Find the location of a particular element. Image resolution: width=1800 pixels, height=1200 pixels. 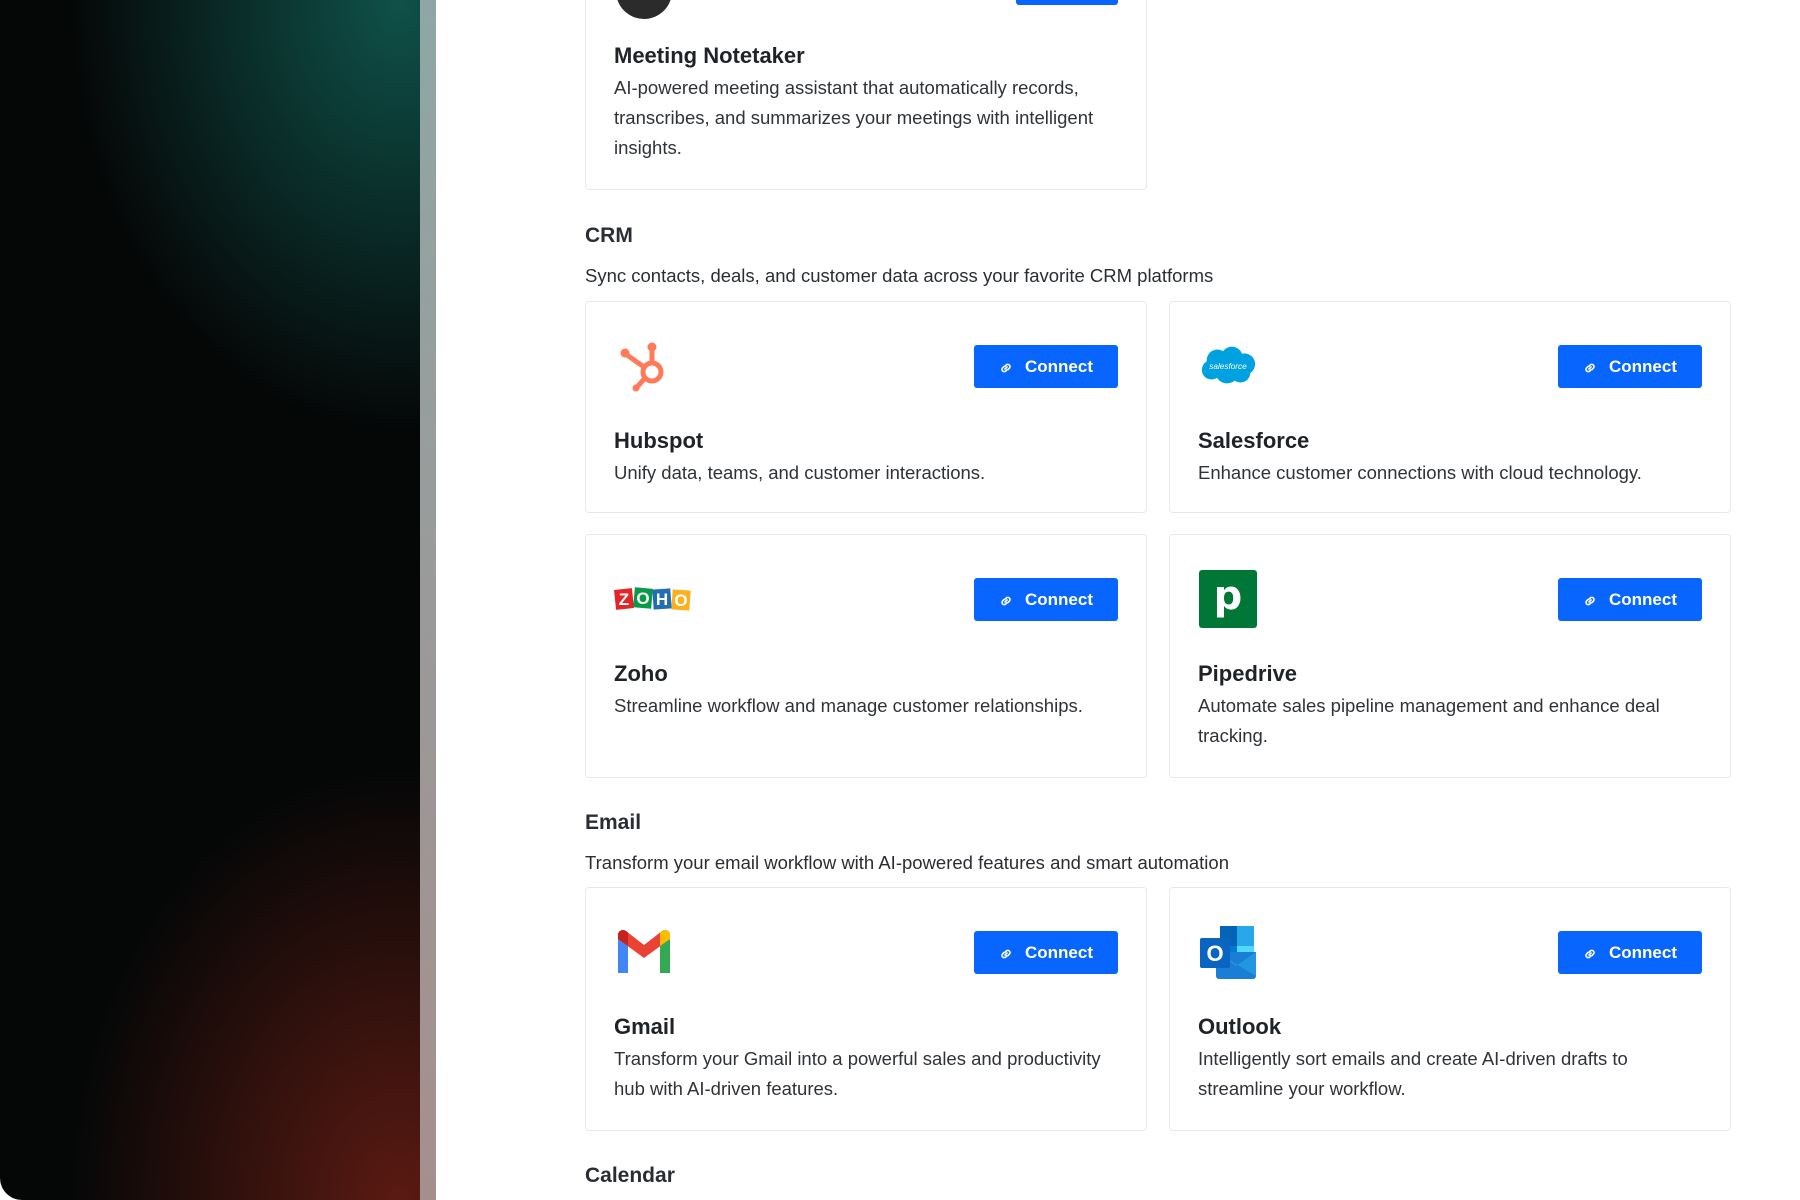

card-title: Salesforce is located at coordinates (1254, 440).